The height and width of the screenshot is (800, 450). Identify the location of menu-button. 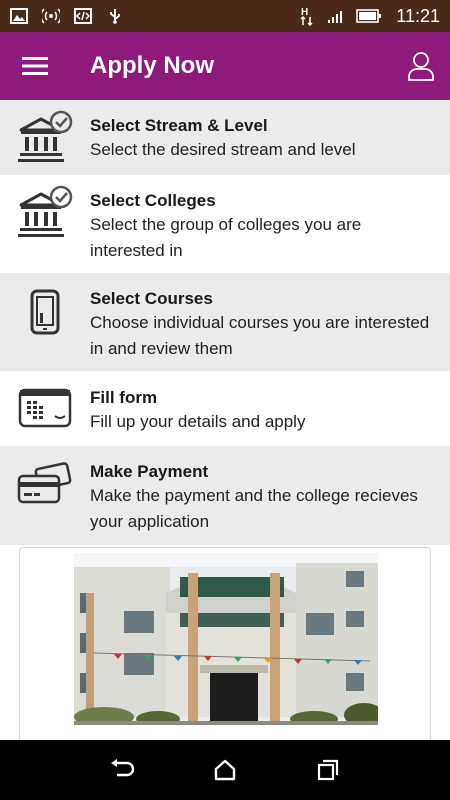
(35, 66).